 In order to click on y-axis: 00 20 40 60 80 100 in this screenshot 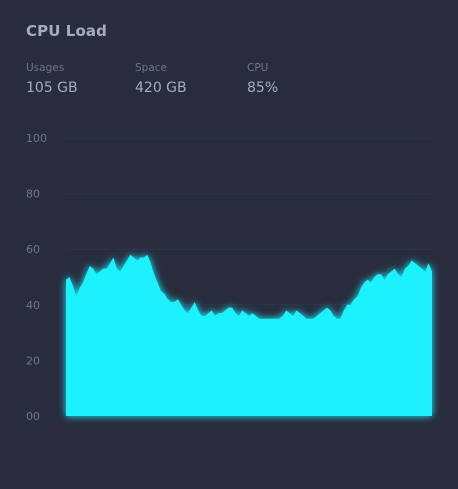, I will do `click(36, 277)`.